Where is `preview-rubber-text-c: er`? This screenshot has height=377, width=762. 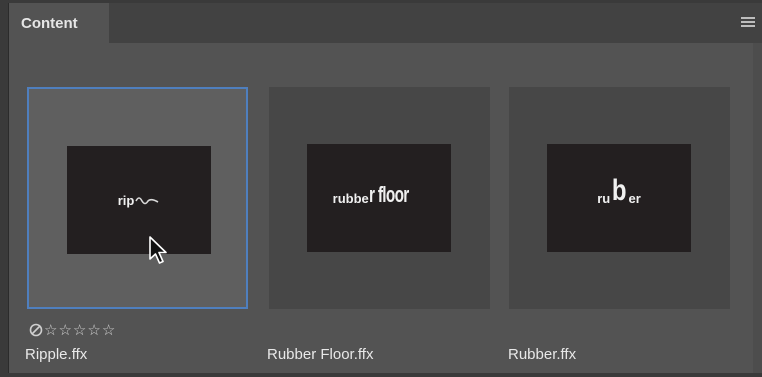 preview-rubber-text-c: er is located at coordinates (634, 198).